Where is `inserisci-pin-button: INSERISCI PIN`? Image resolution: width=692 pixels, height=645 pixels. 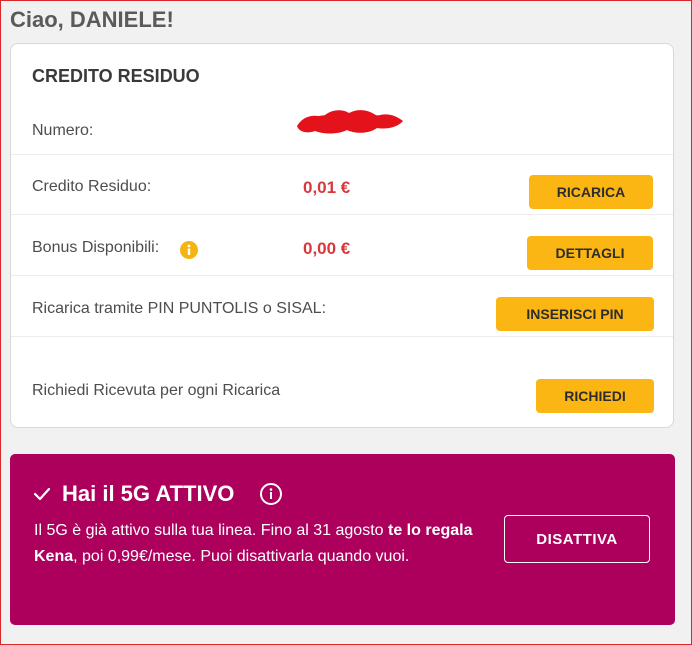 inserisci-pin-button: INSERISCI PIN is located at coordinates (575, 314).